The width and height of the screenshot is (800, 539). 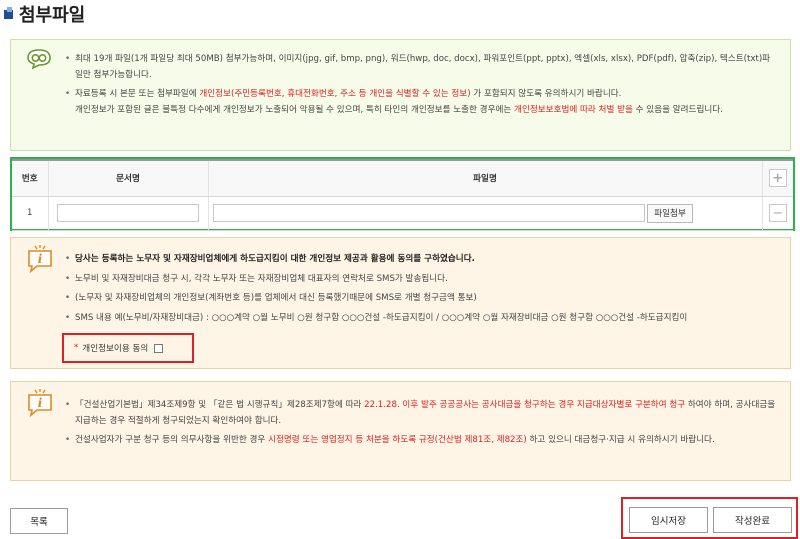 What do you see at coordinates (30, 178) in the screenshot?
I see `header-num: 번호` at bounding box center [30, 178].